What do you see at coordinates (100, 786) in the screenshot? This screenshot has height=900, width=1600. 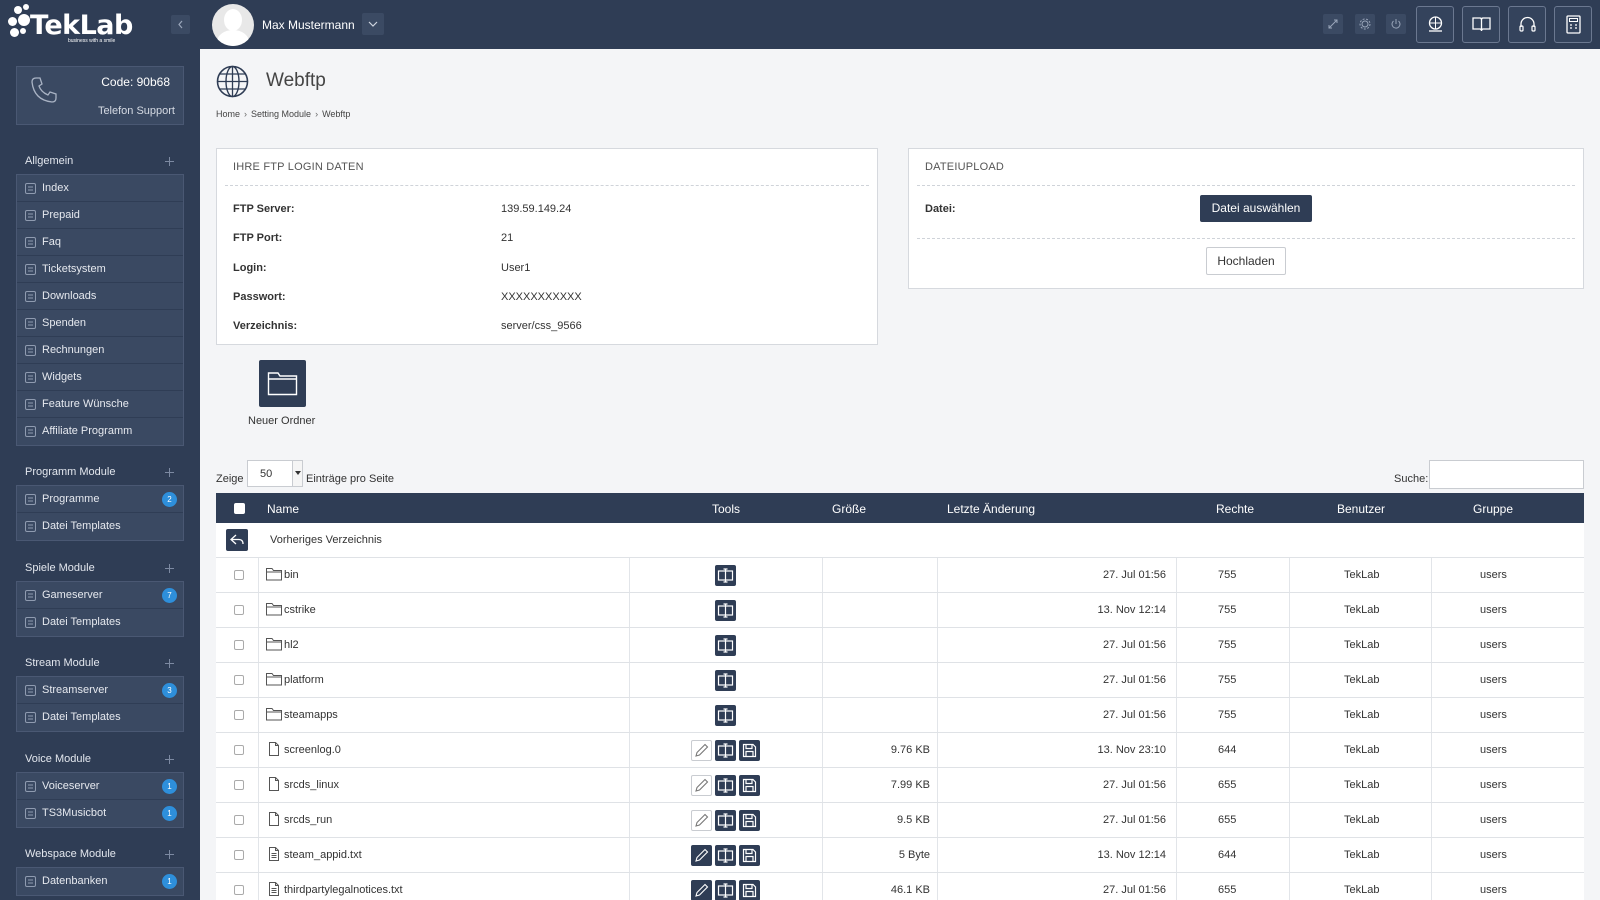 I see `sidebar-item: Voiceserver 1` at bounding box center [100, 786].